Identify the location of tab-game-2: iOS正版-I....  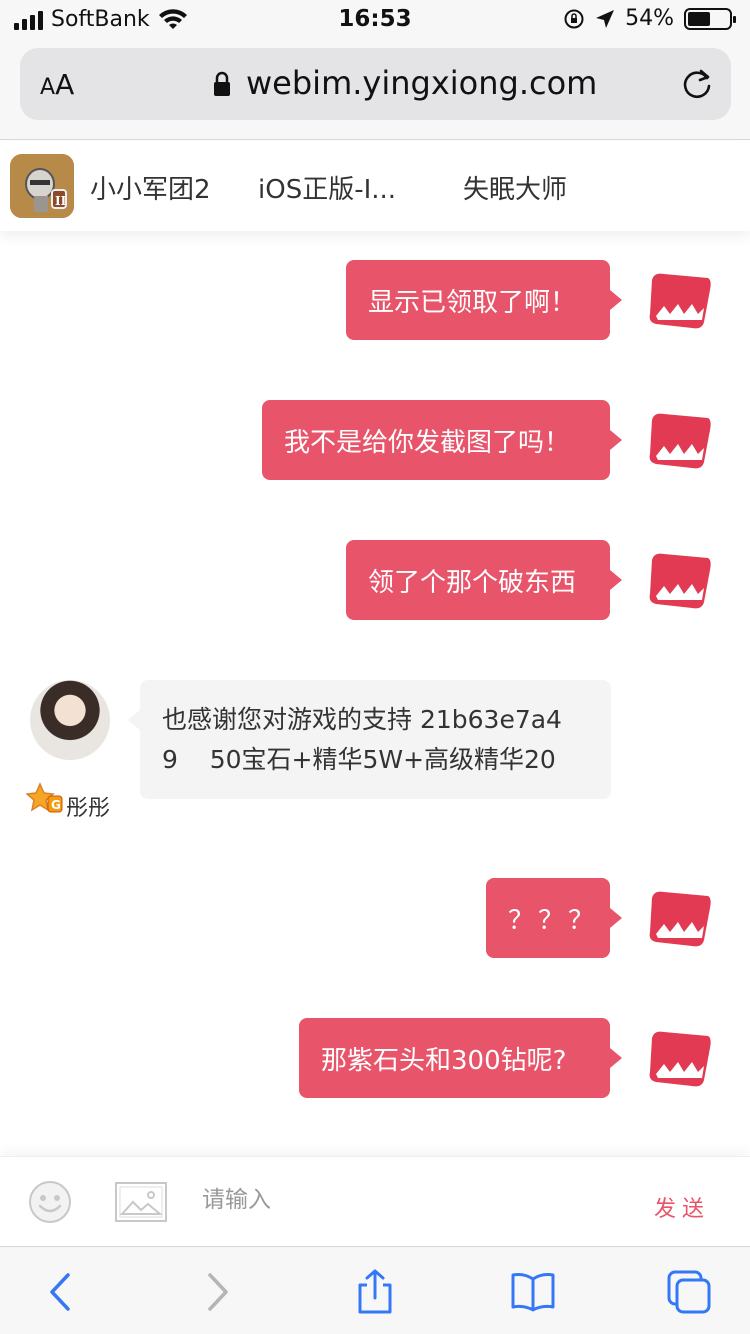
(327, 187).